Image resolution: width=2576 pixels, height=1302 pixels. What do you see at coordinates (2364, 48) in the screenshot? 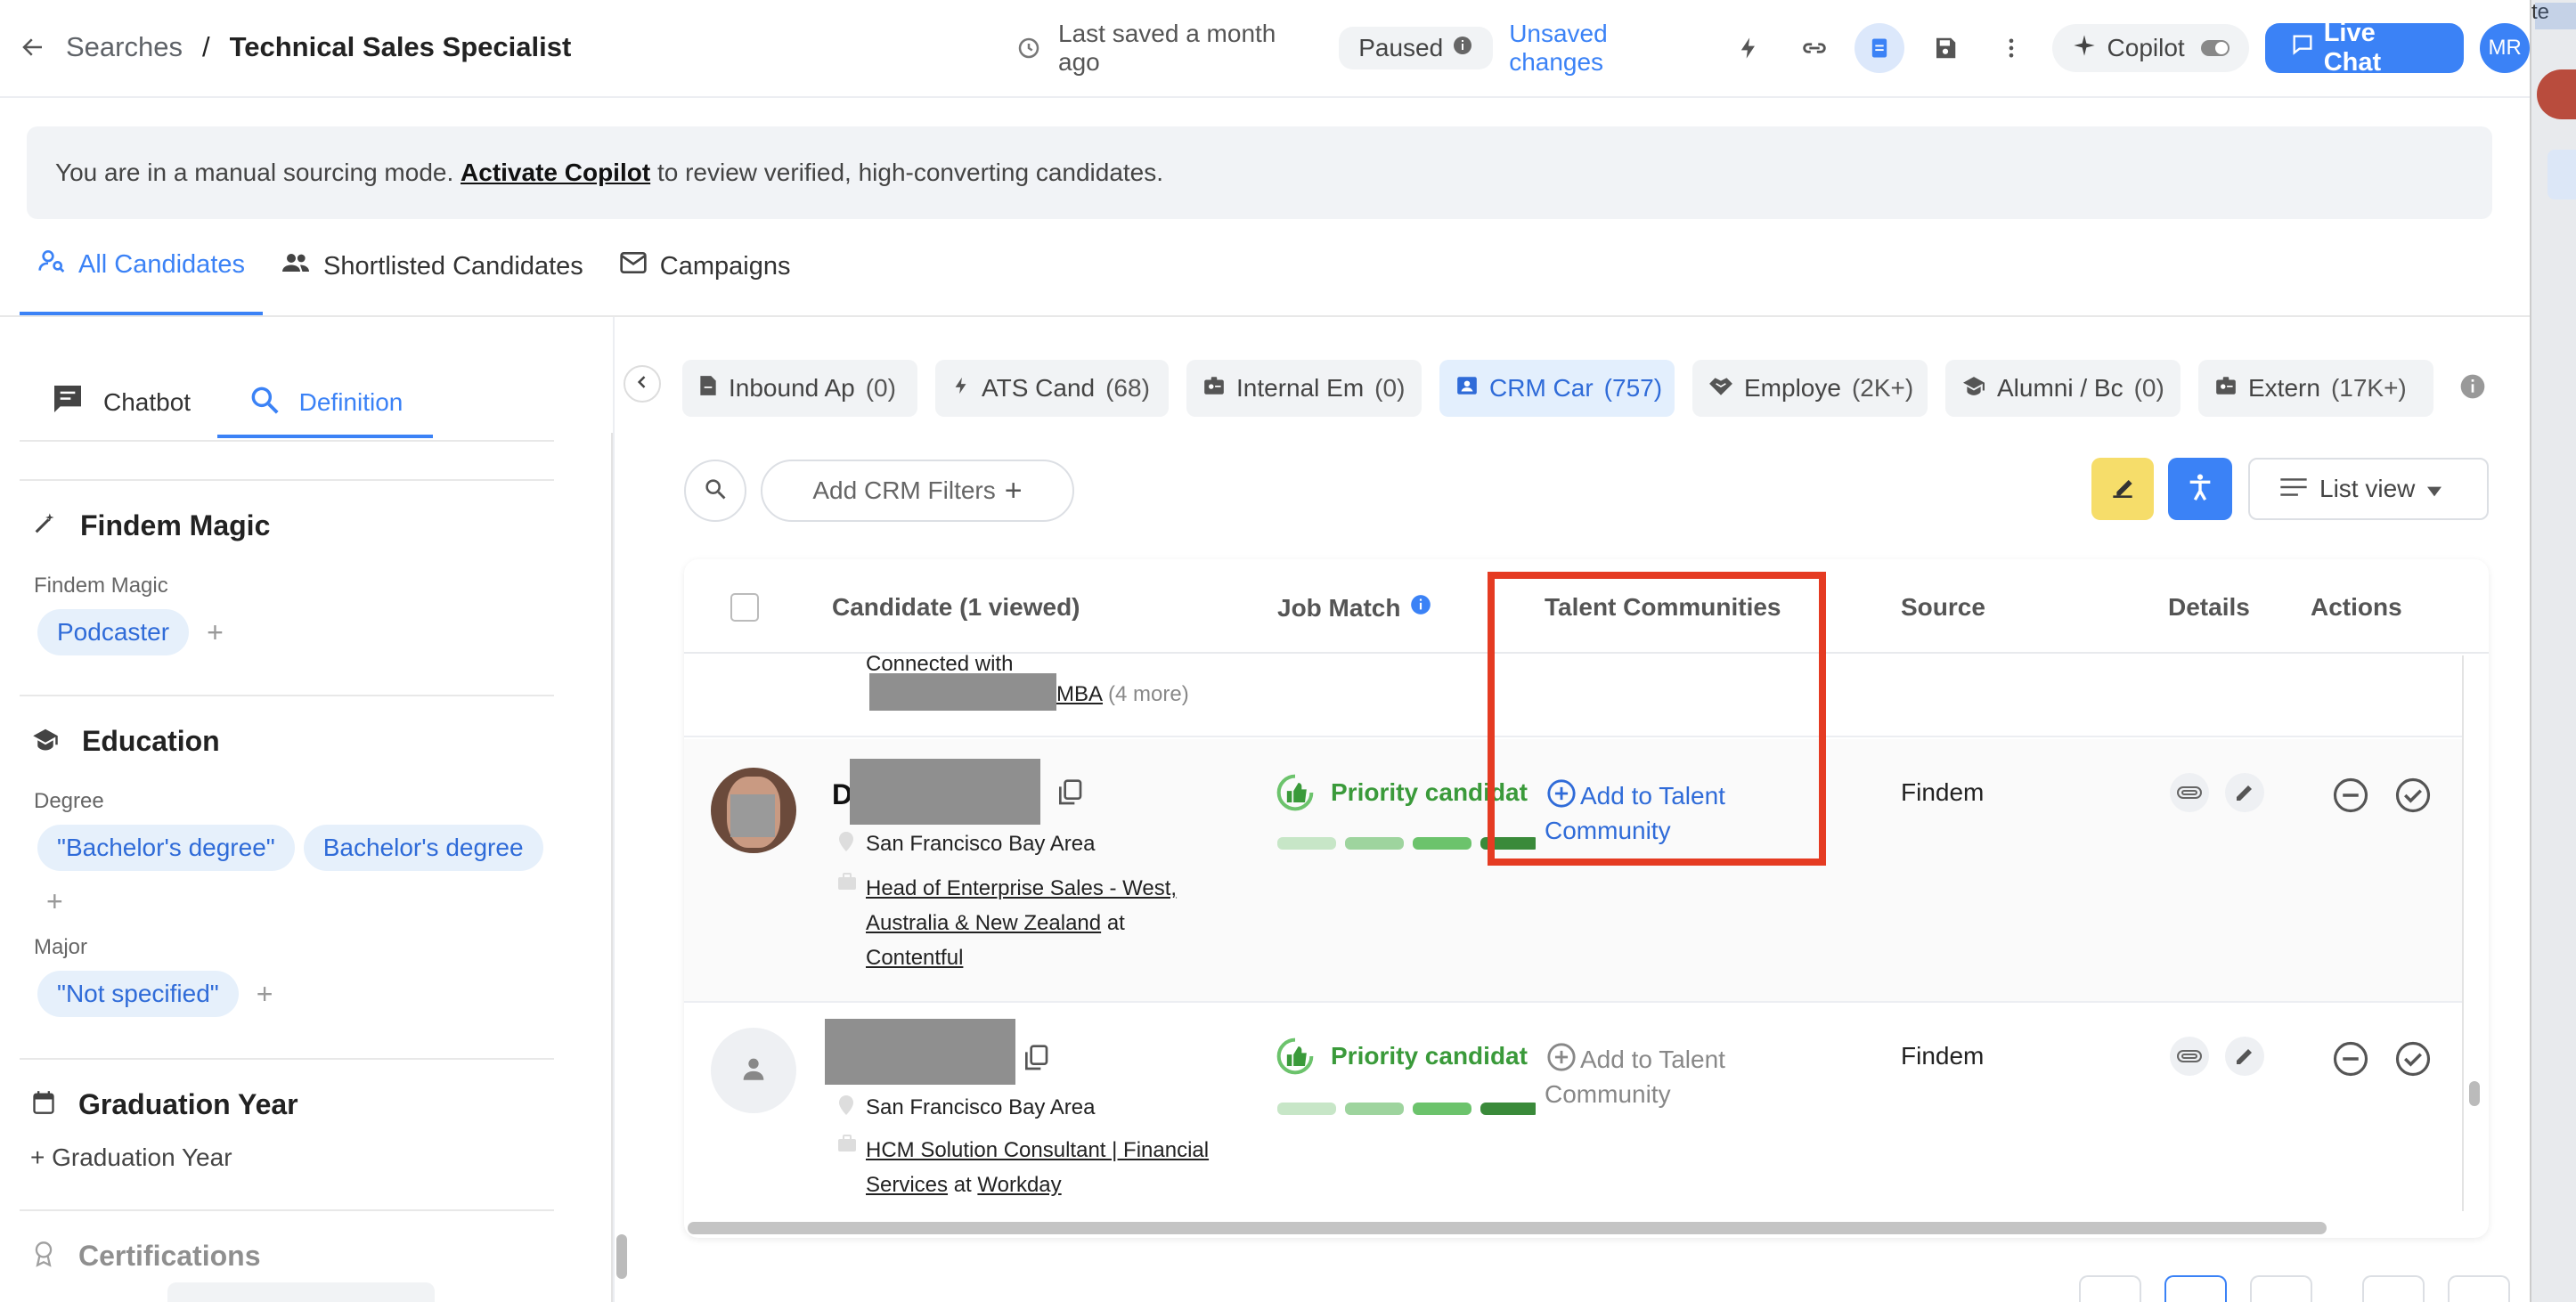
I see `live-chat-button: Live Chat` at bounding box center [2364, 48].